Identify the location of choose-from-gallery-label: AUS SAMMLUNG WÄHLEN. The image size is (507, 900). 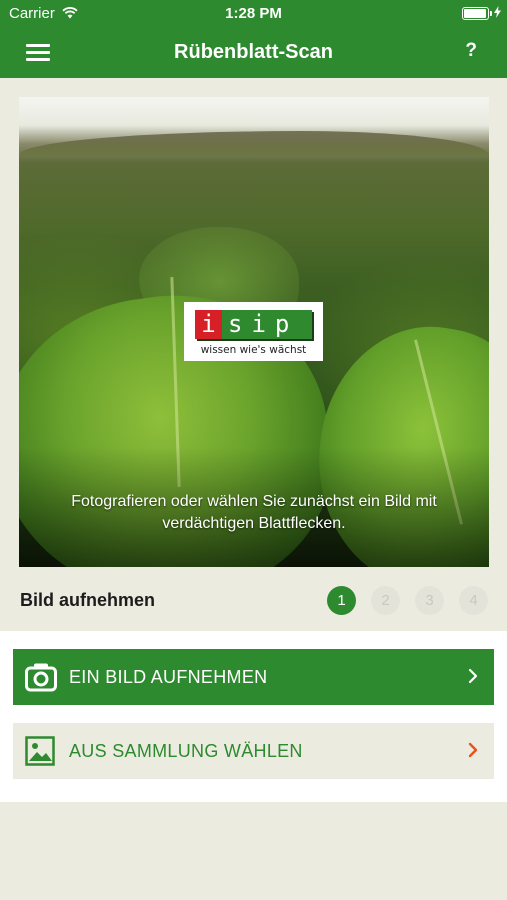
(186, 751).